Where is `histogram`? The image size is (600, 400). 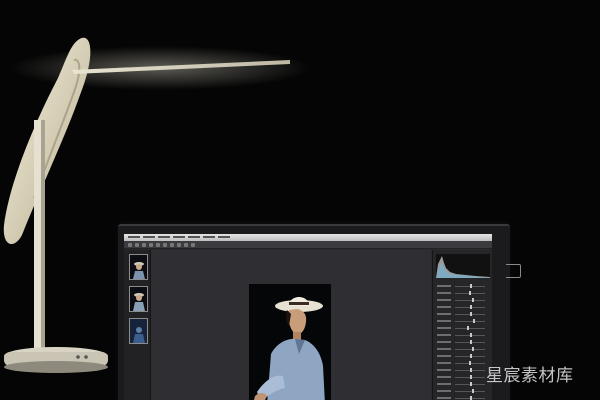 histogram is located at coordinates (463, 266).